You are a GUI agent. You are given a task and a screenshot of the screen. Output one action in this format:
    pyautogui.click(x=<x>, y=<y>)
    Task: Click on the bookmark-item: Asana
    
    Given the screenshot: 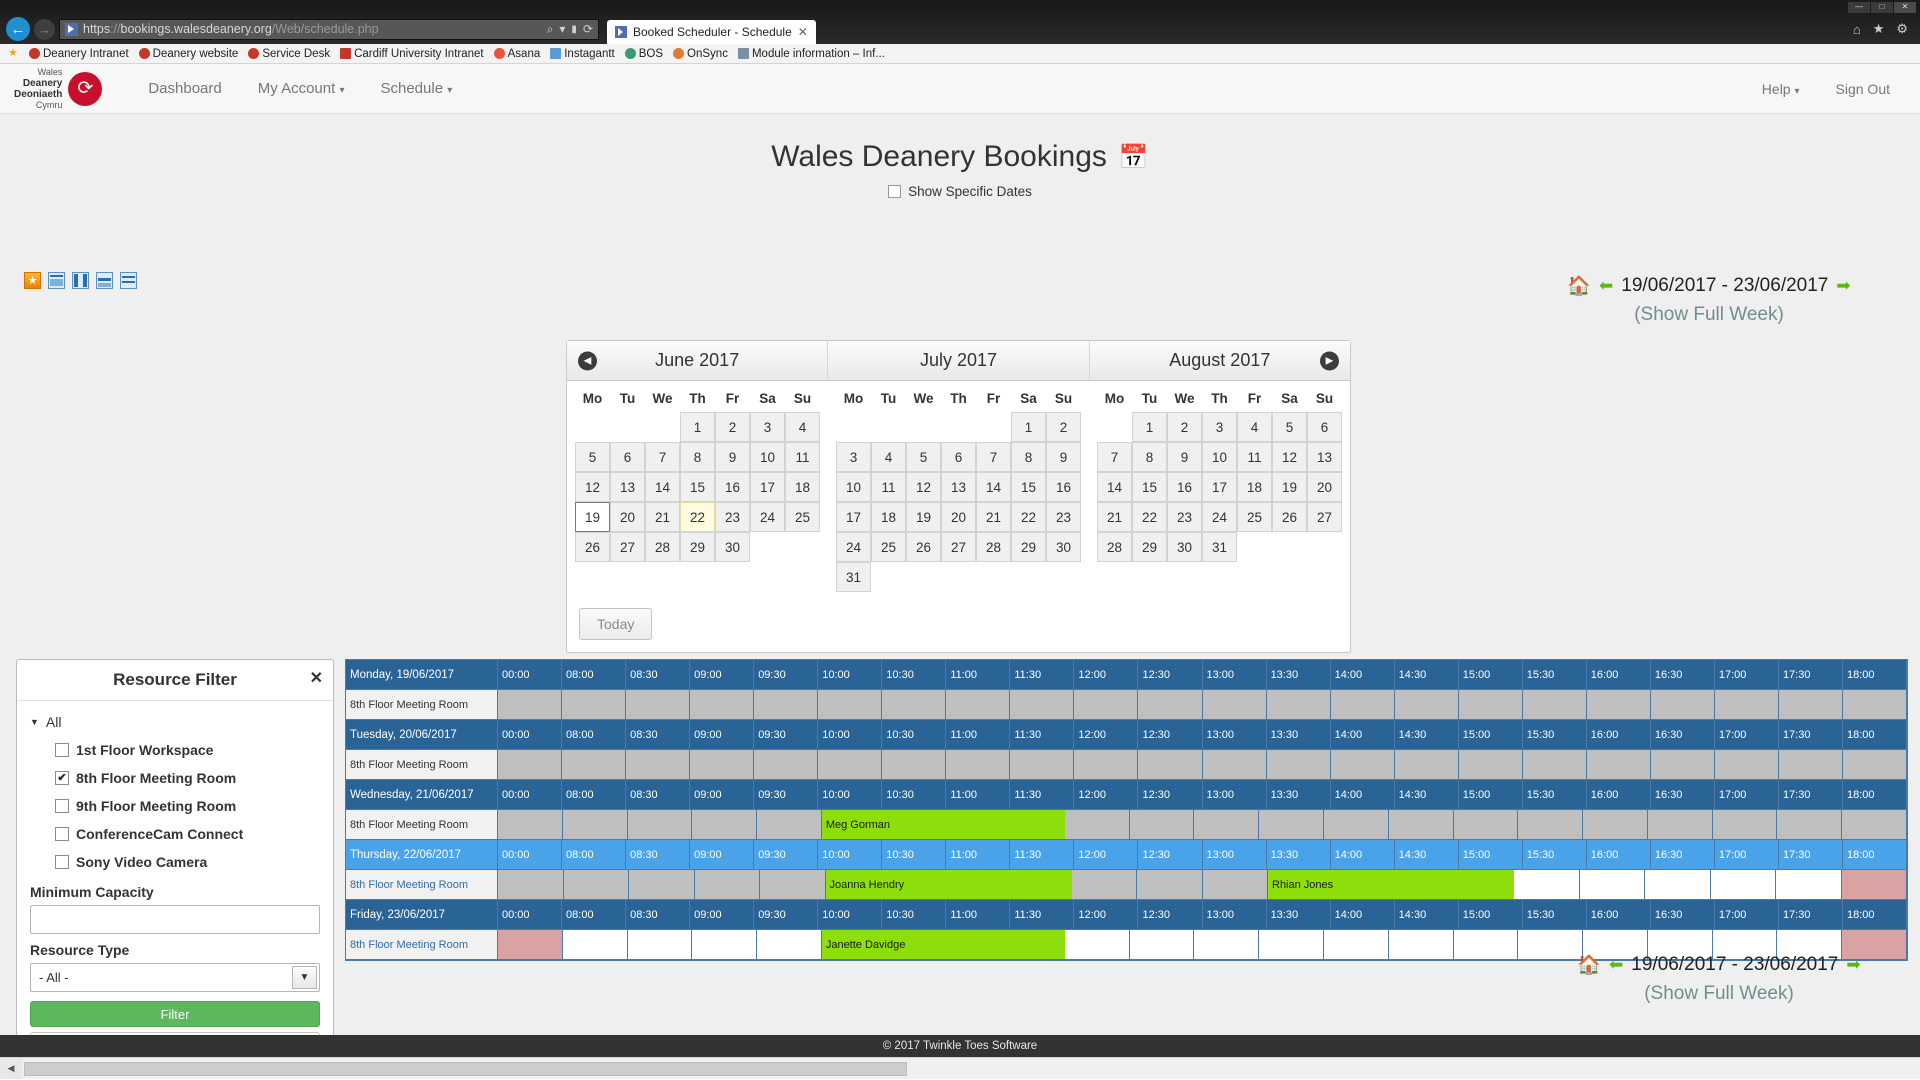 What is the action you would take?
    pyautogui.click(x=516, y=54)
    